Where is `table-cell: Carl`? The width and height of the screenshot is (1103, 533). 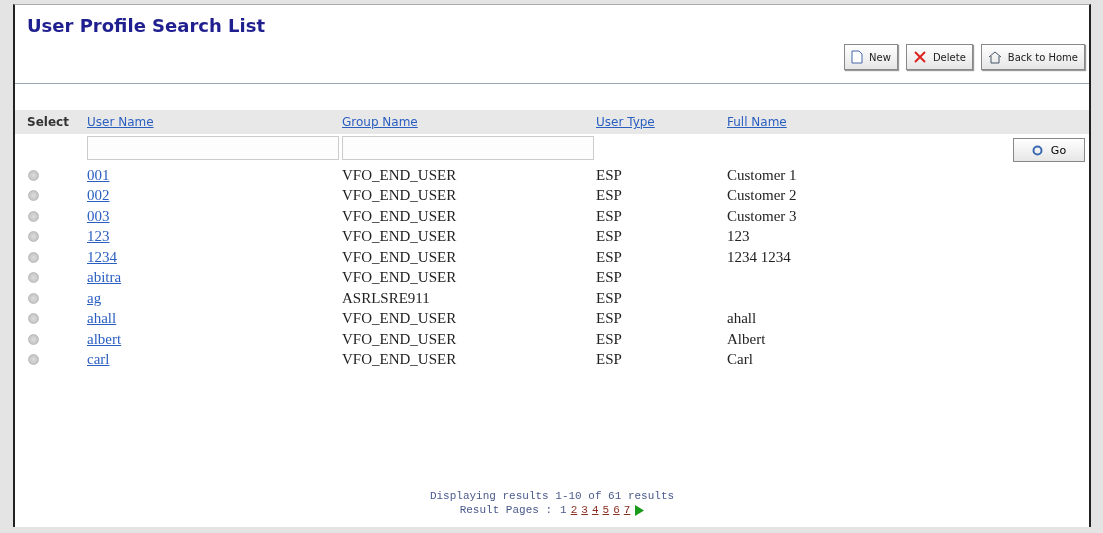
table-cell: Carl is located at coordinates (740, 359).